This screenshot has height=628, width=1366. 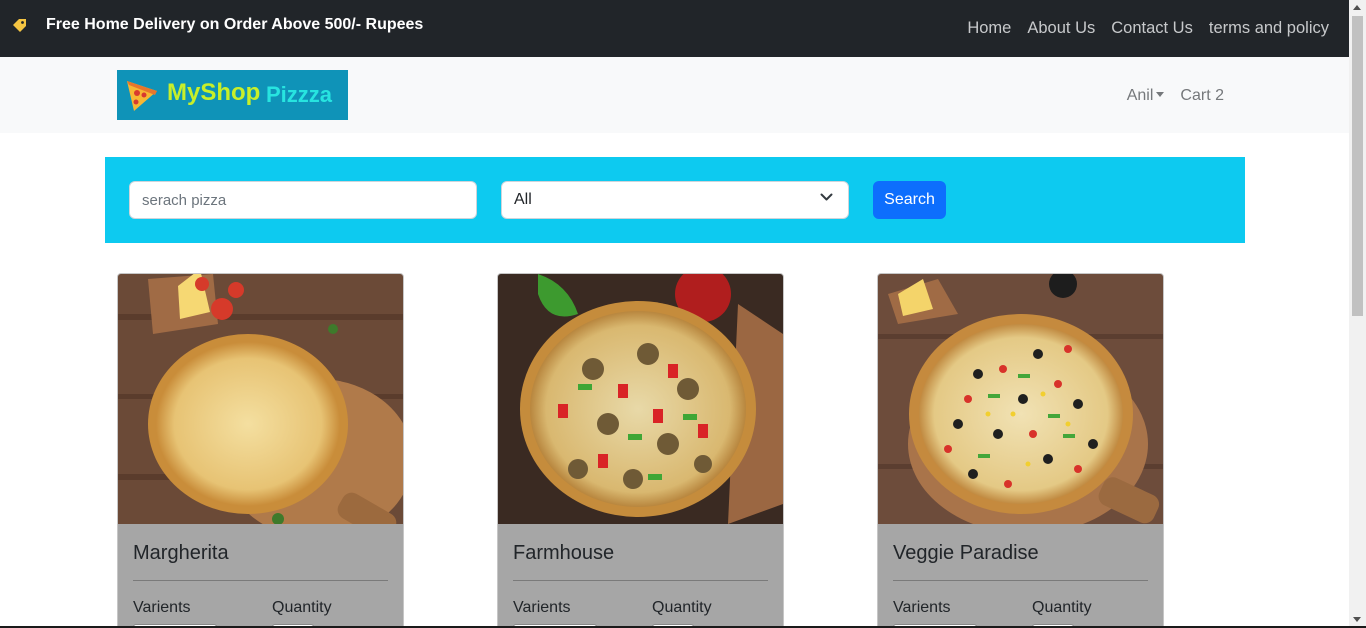 I want to click on chevron-down-icon, so click(x=826, y=197).